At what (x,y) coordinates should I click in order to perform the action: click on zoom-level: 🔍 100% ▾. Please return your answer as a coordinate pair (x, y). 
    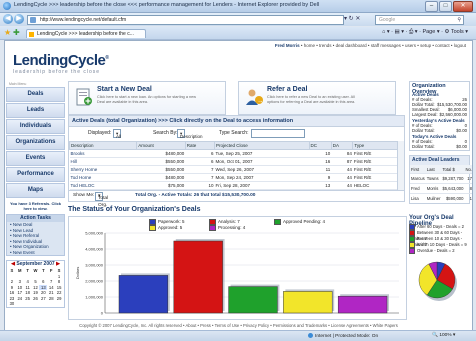
    Looking at the image, I should click on (443, 335).